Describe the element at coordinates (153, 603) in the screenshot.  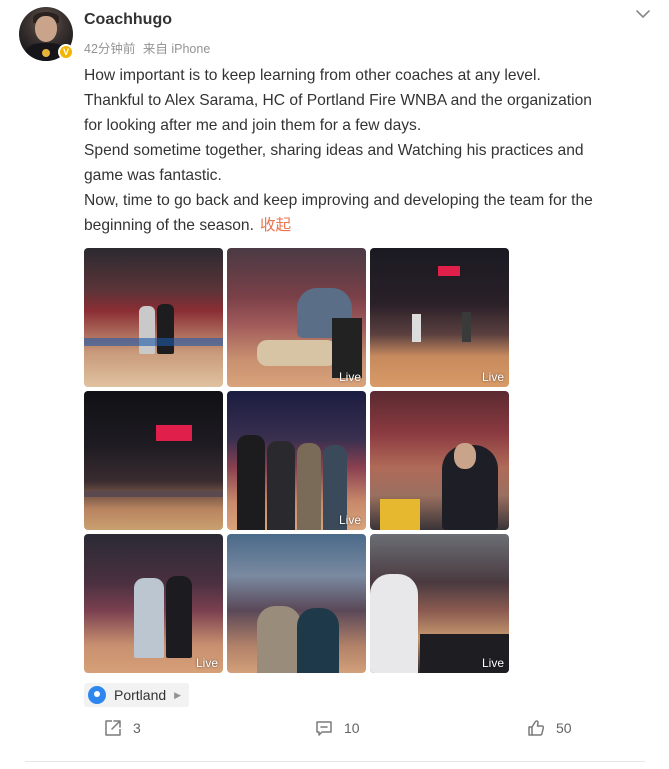
I see `photo-thumbnail-7: Live` at that location.